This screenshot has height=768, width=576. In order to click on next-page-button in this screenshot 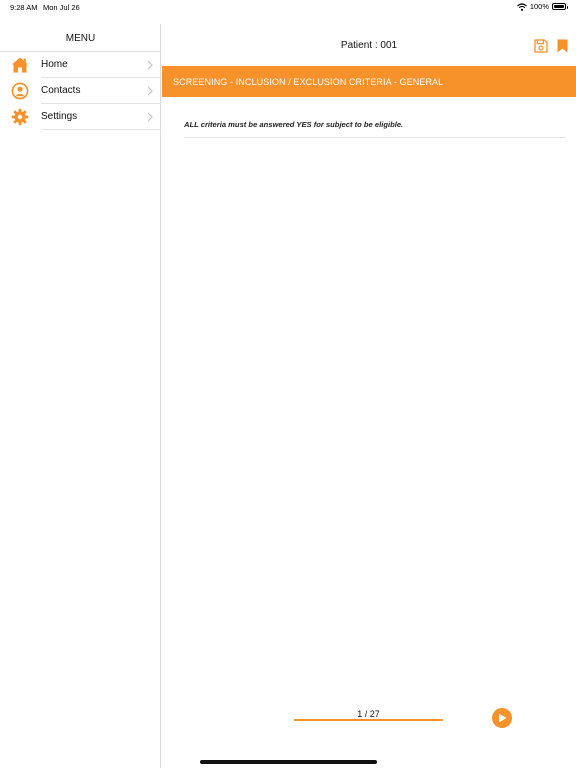, I will do `click(502, 718)`.